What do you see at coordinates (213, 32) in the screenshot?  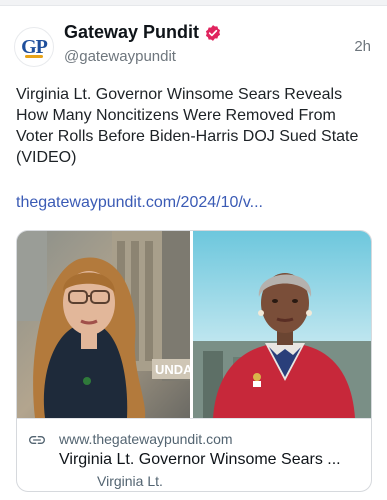 I see `verified-badge-icon` at bounding box center [213, 32].